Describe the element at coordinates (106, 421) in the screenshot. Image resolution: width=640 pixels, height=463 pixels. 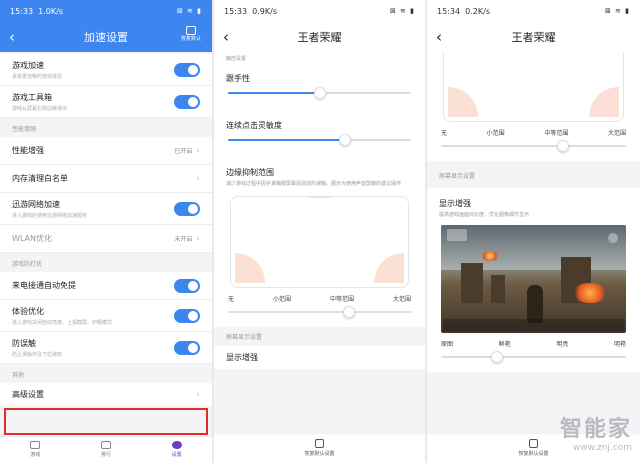
I see `highlight-box` at that location.